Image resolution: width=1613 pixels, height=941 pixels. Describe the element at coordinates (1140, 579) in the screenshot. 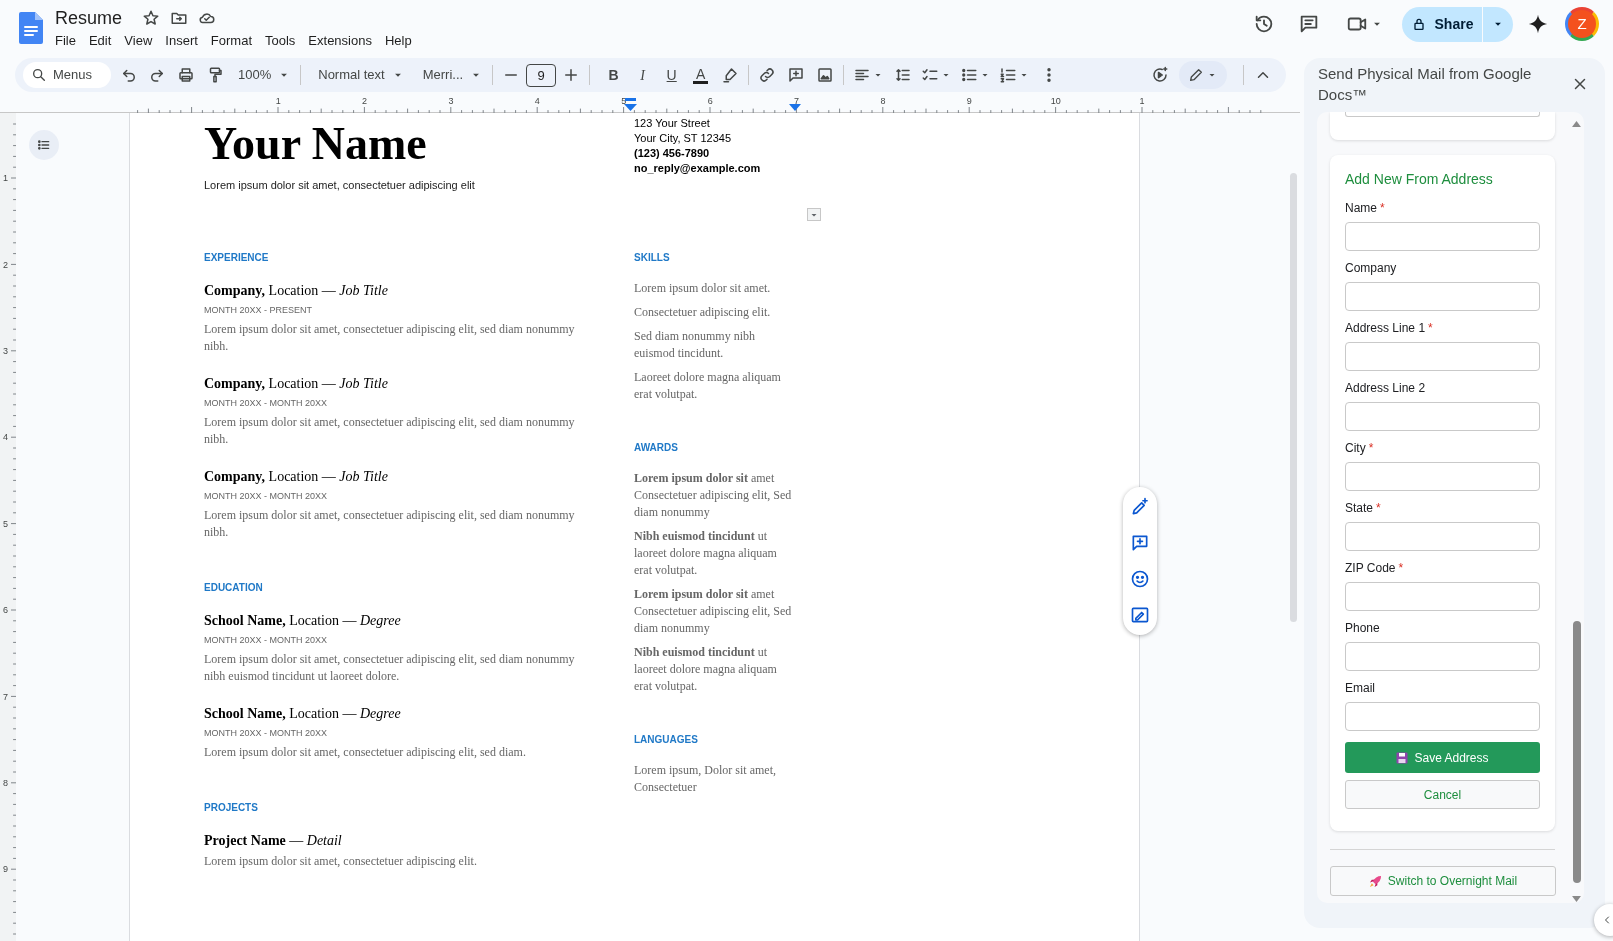

I see `smiley-icon` at that location.